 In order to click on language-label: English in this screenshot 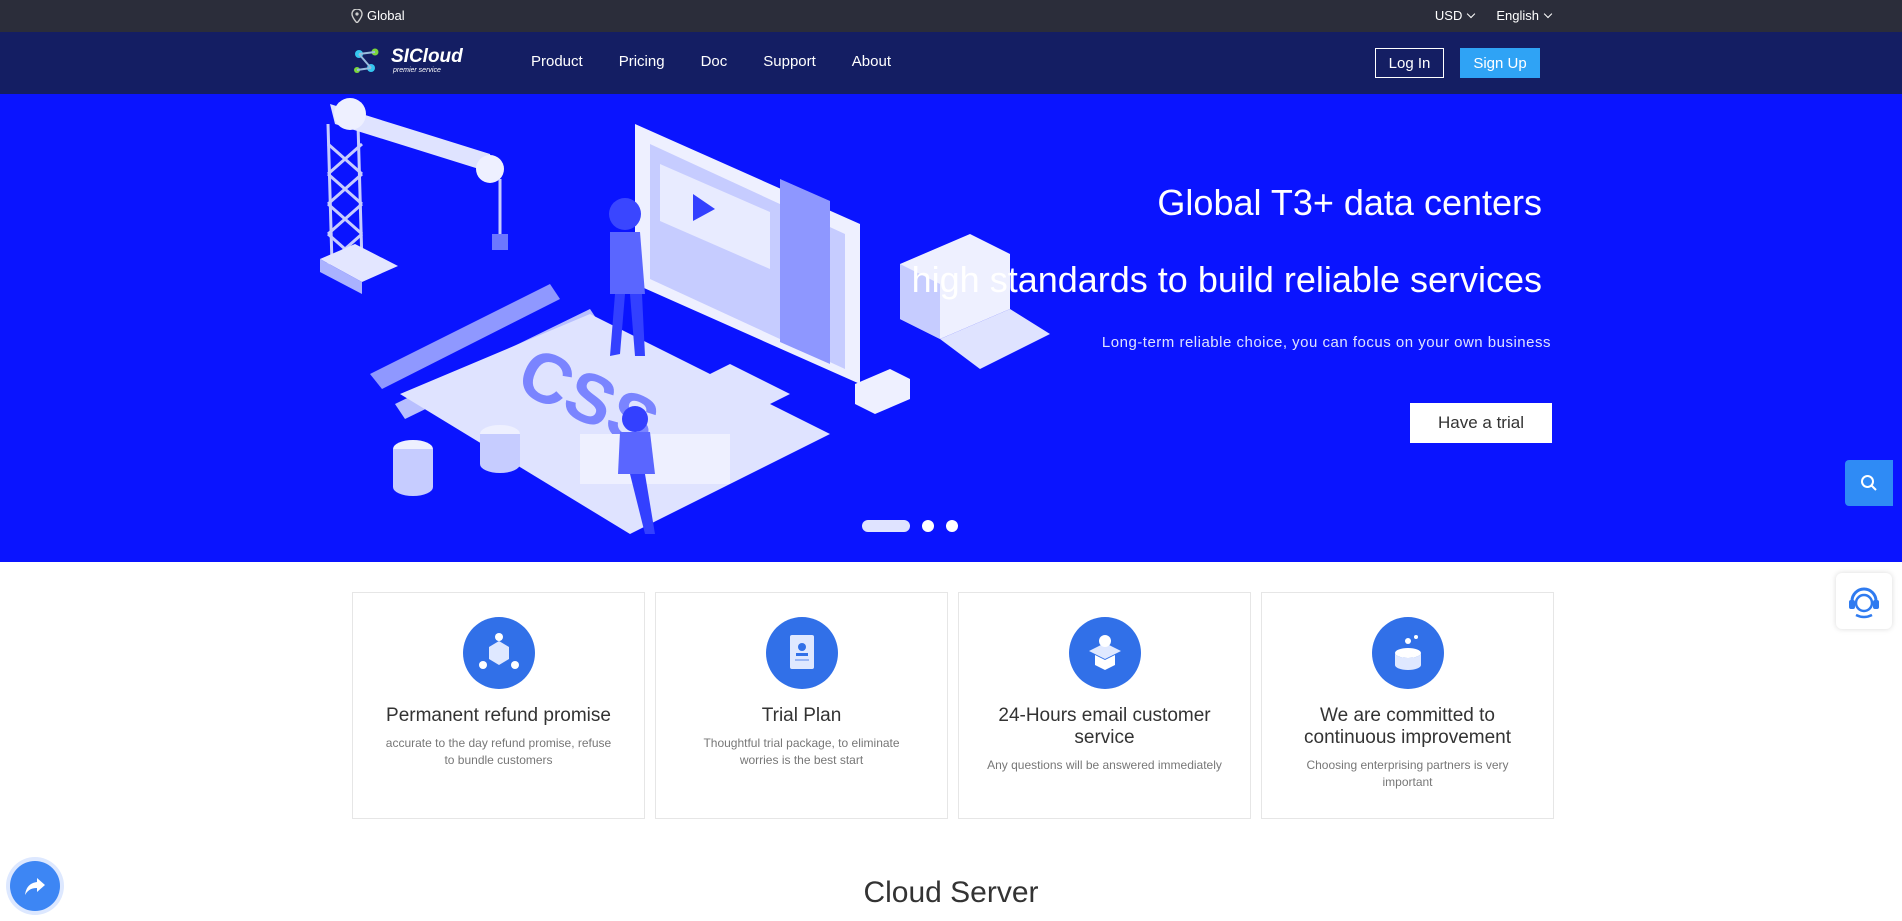, I will do `click(1517, 15)`.